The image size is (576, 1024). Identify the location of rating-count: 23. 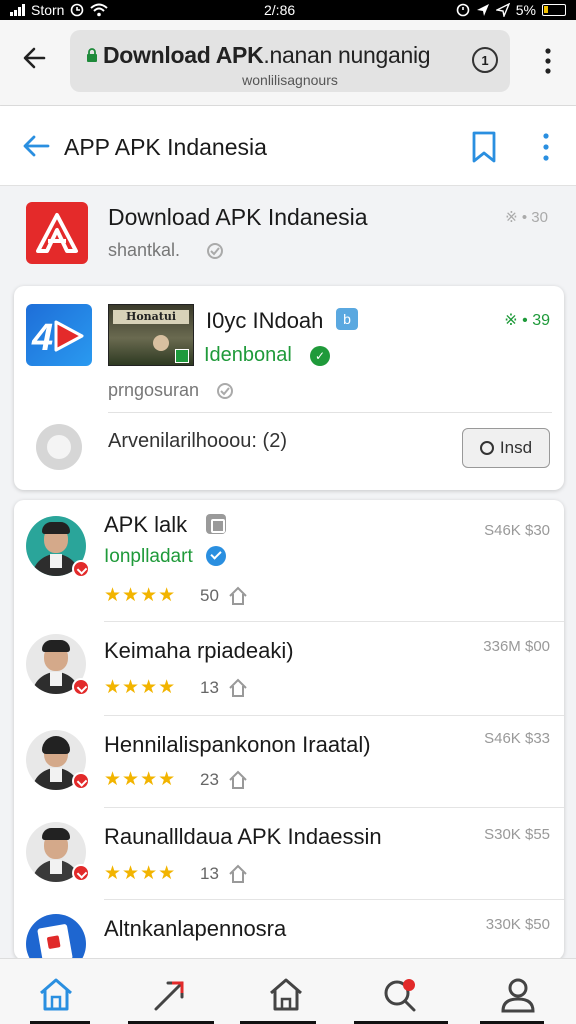
(209, 779).